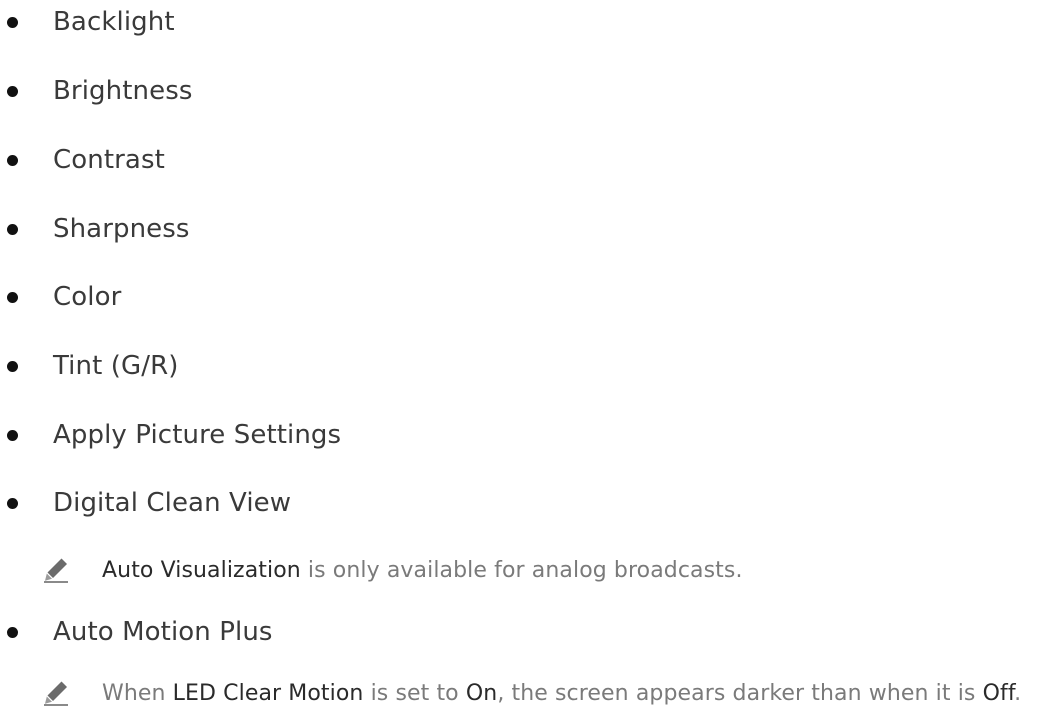  I want to click on note-text-segment: When, so click(137, 693).